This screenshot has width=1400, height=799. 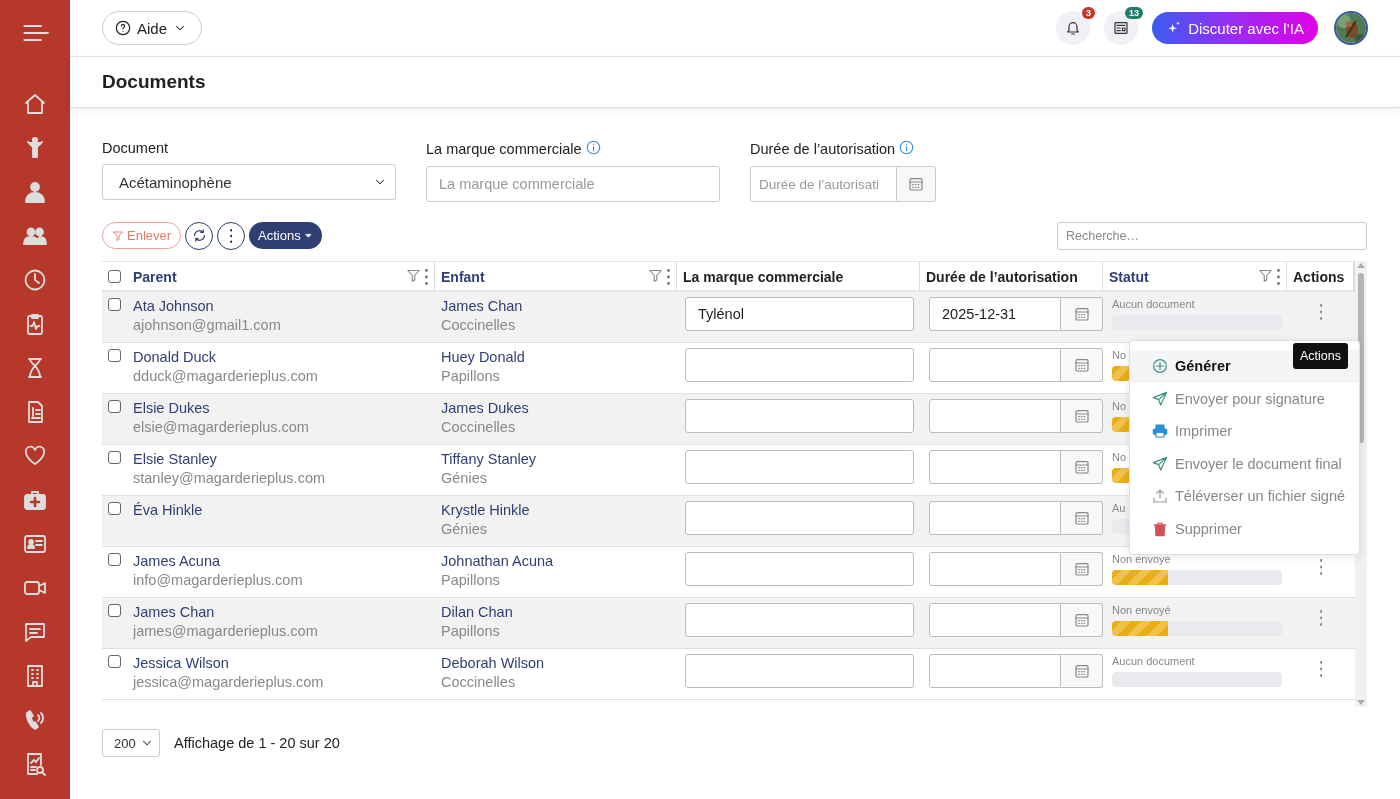 What do you see at coordinates (171, 408) in the screenshot?
I see `parent-name: Elsie Dukes` at bounding box center [171, 408].